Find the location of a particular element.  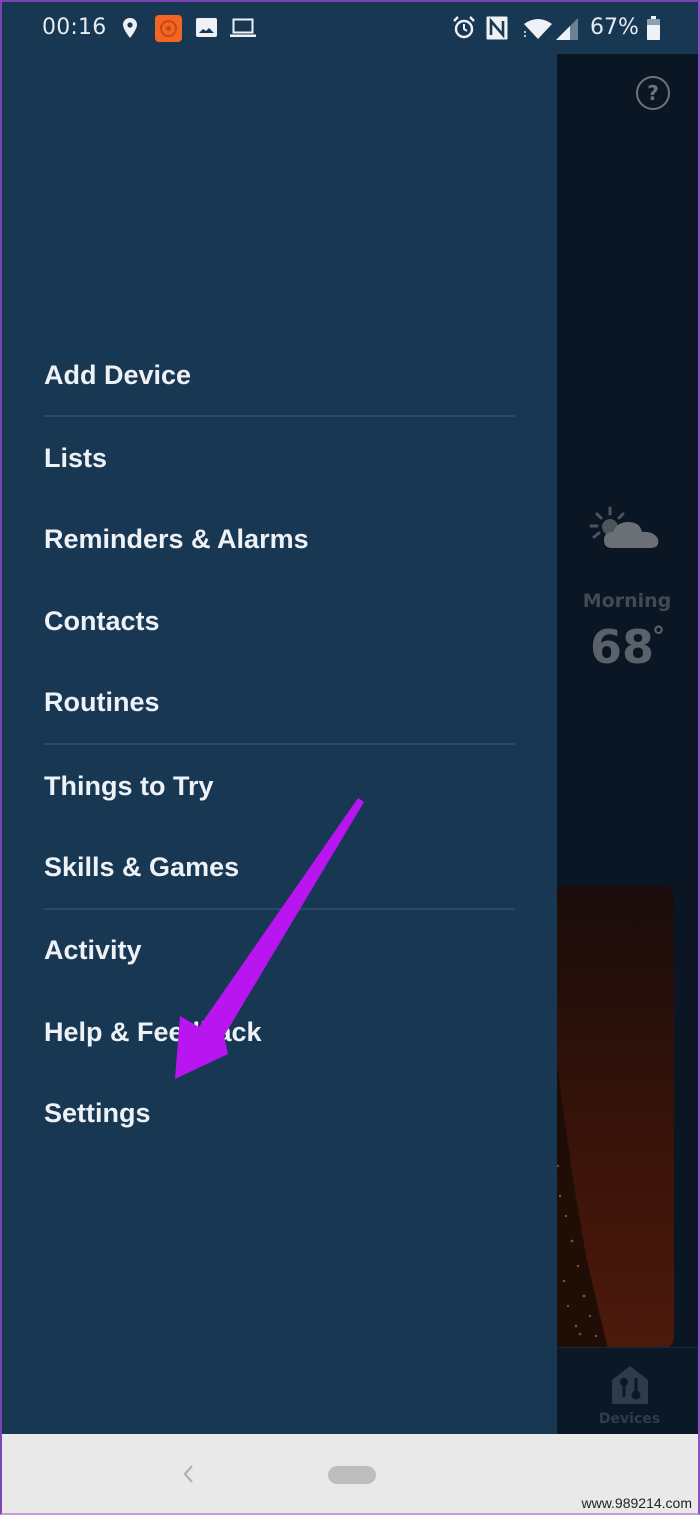

menu-item-label: Settings is located at coordinates (97, 1112).